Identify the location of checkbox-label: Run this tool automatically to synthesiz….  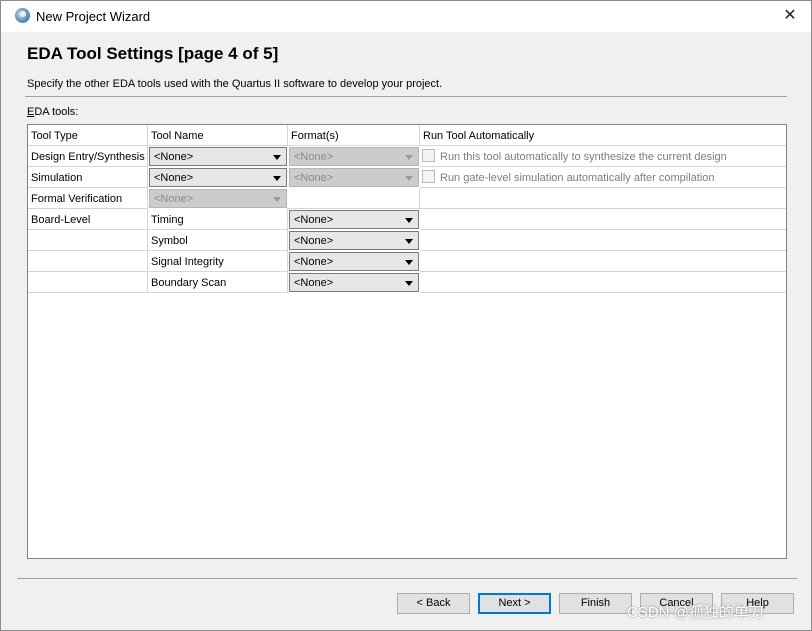
(583, 157).